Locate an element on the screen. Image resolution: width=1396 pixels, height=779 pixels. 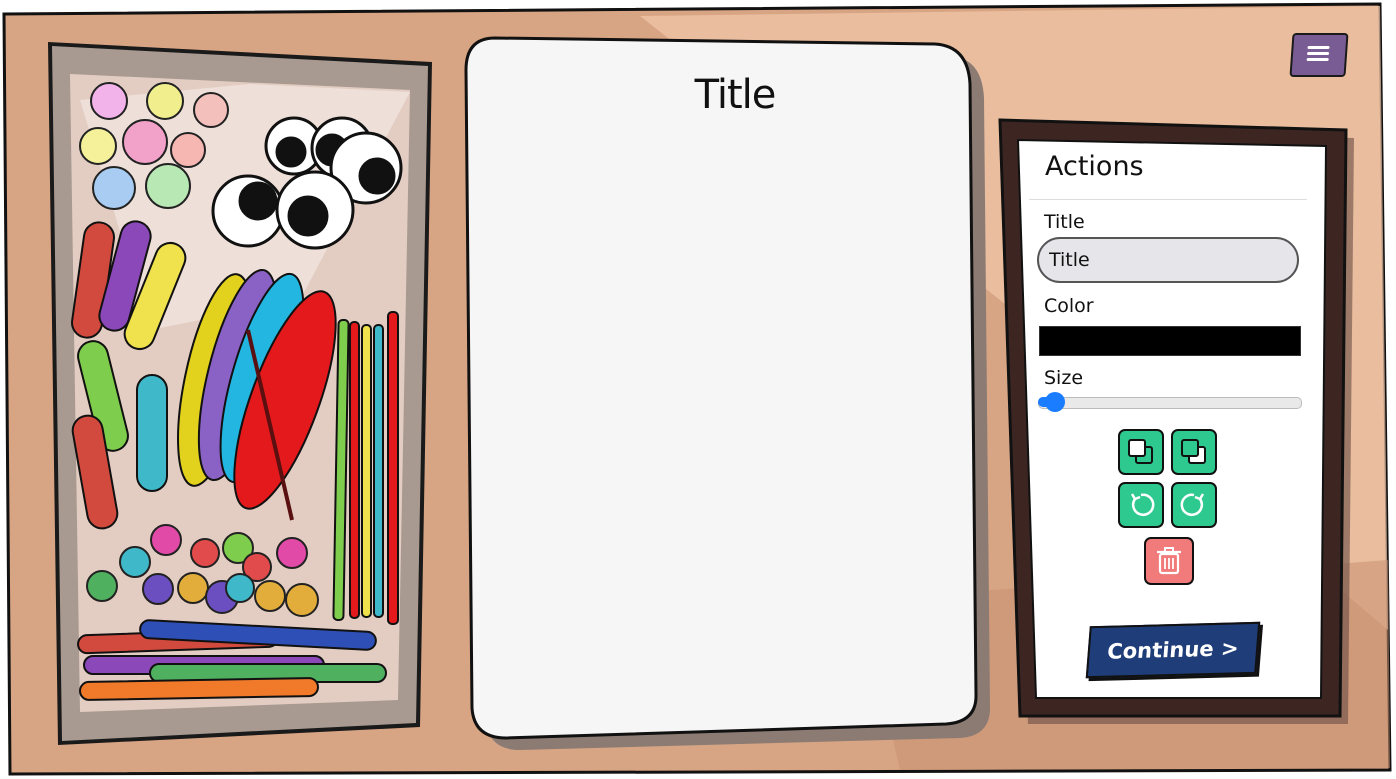
straws-icon is located at coordinates (365, 468).